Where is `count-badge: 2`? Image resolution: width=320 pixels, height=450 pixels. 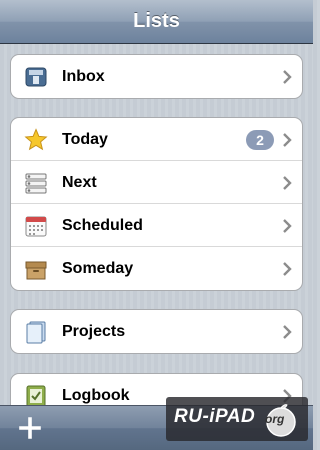 count-badge: 2 is located at coordinates (260, 140).